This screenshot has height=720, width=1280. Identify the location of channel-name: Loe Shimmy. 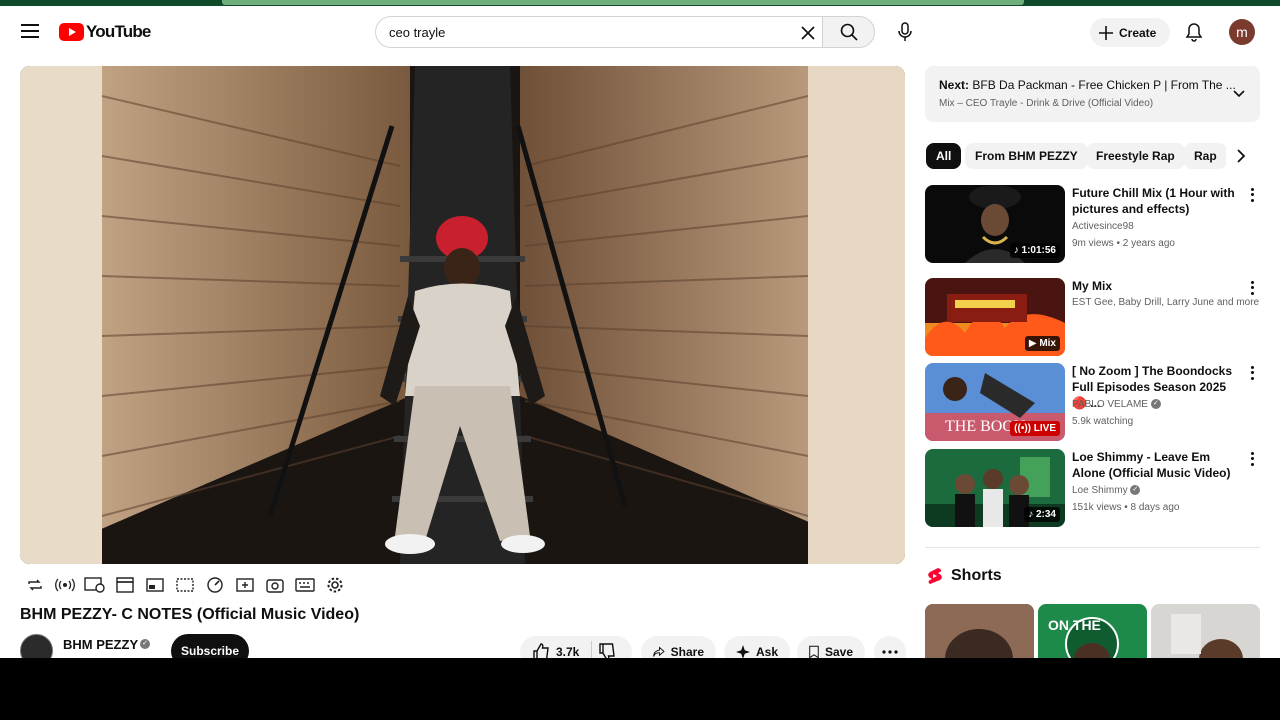
(1100, 490).